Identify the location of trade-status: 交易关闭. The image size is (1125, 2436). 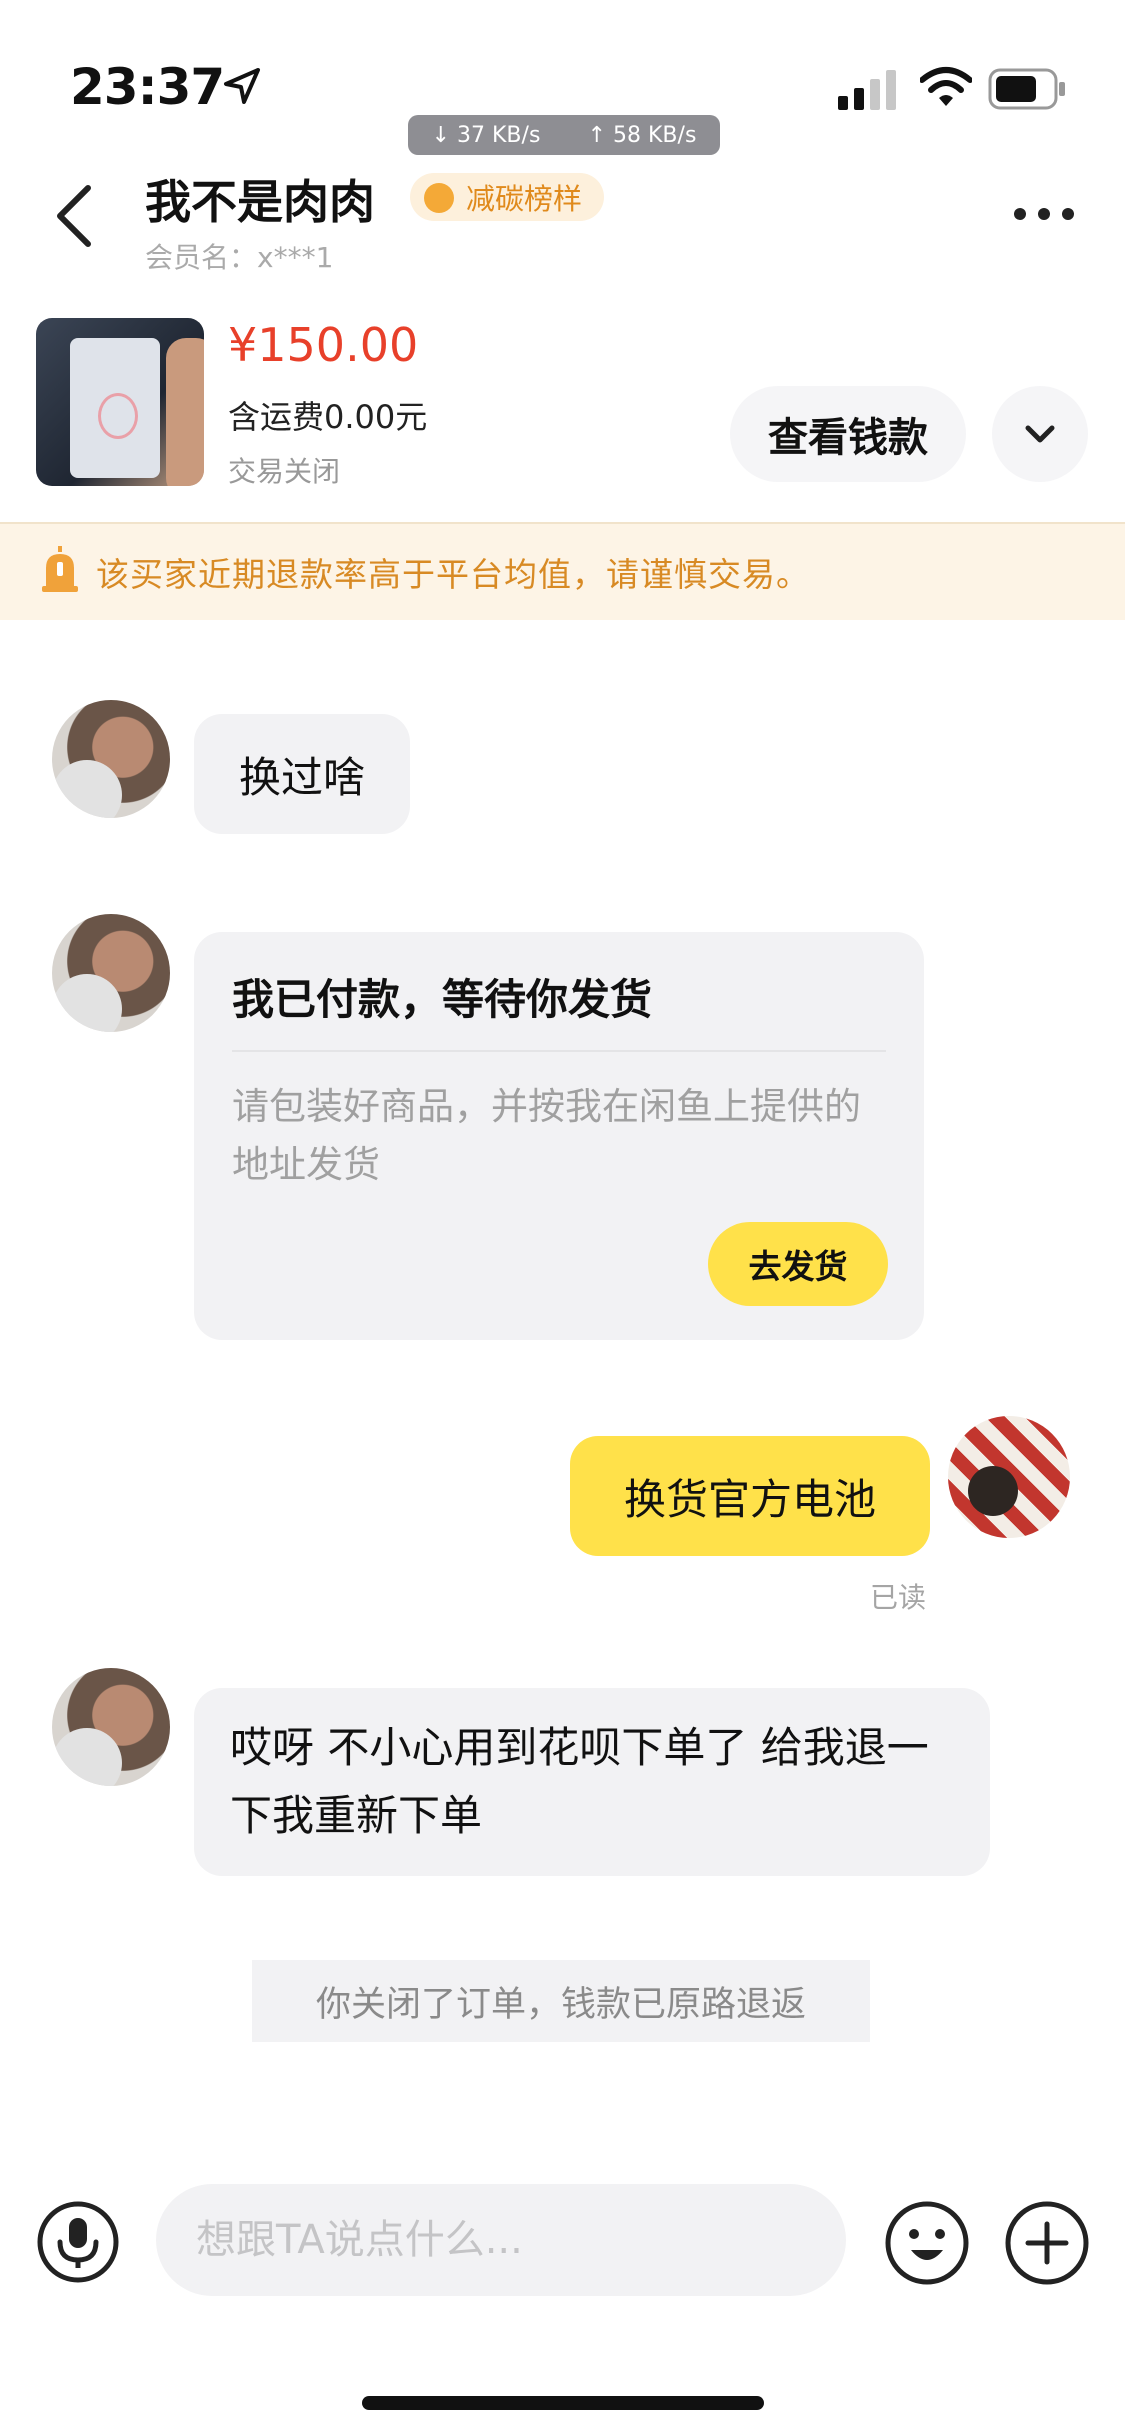
(284, 471).